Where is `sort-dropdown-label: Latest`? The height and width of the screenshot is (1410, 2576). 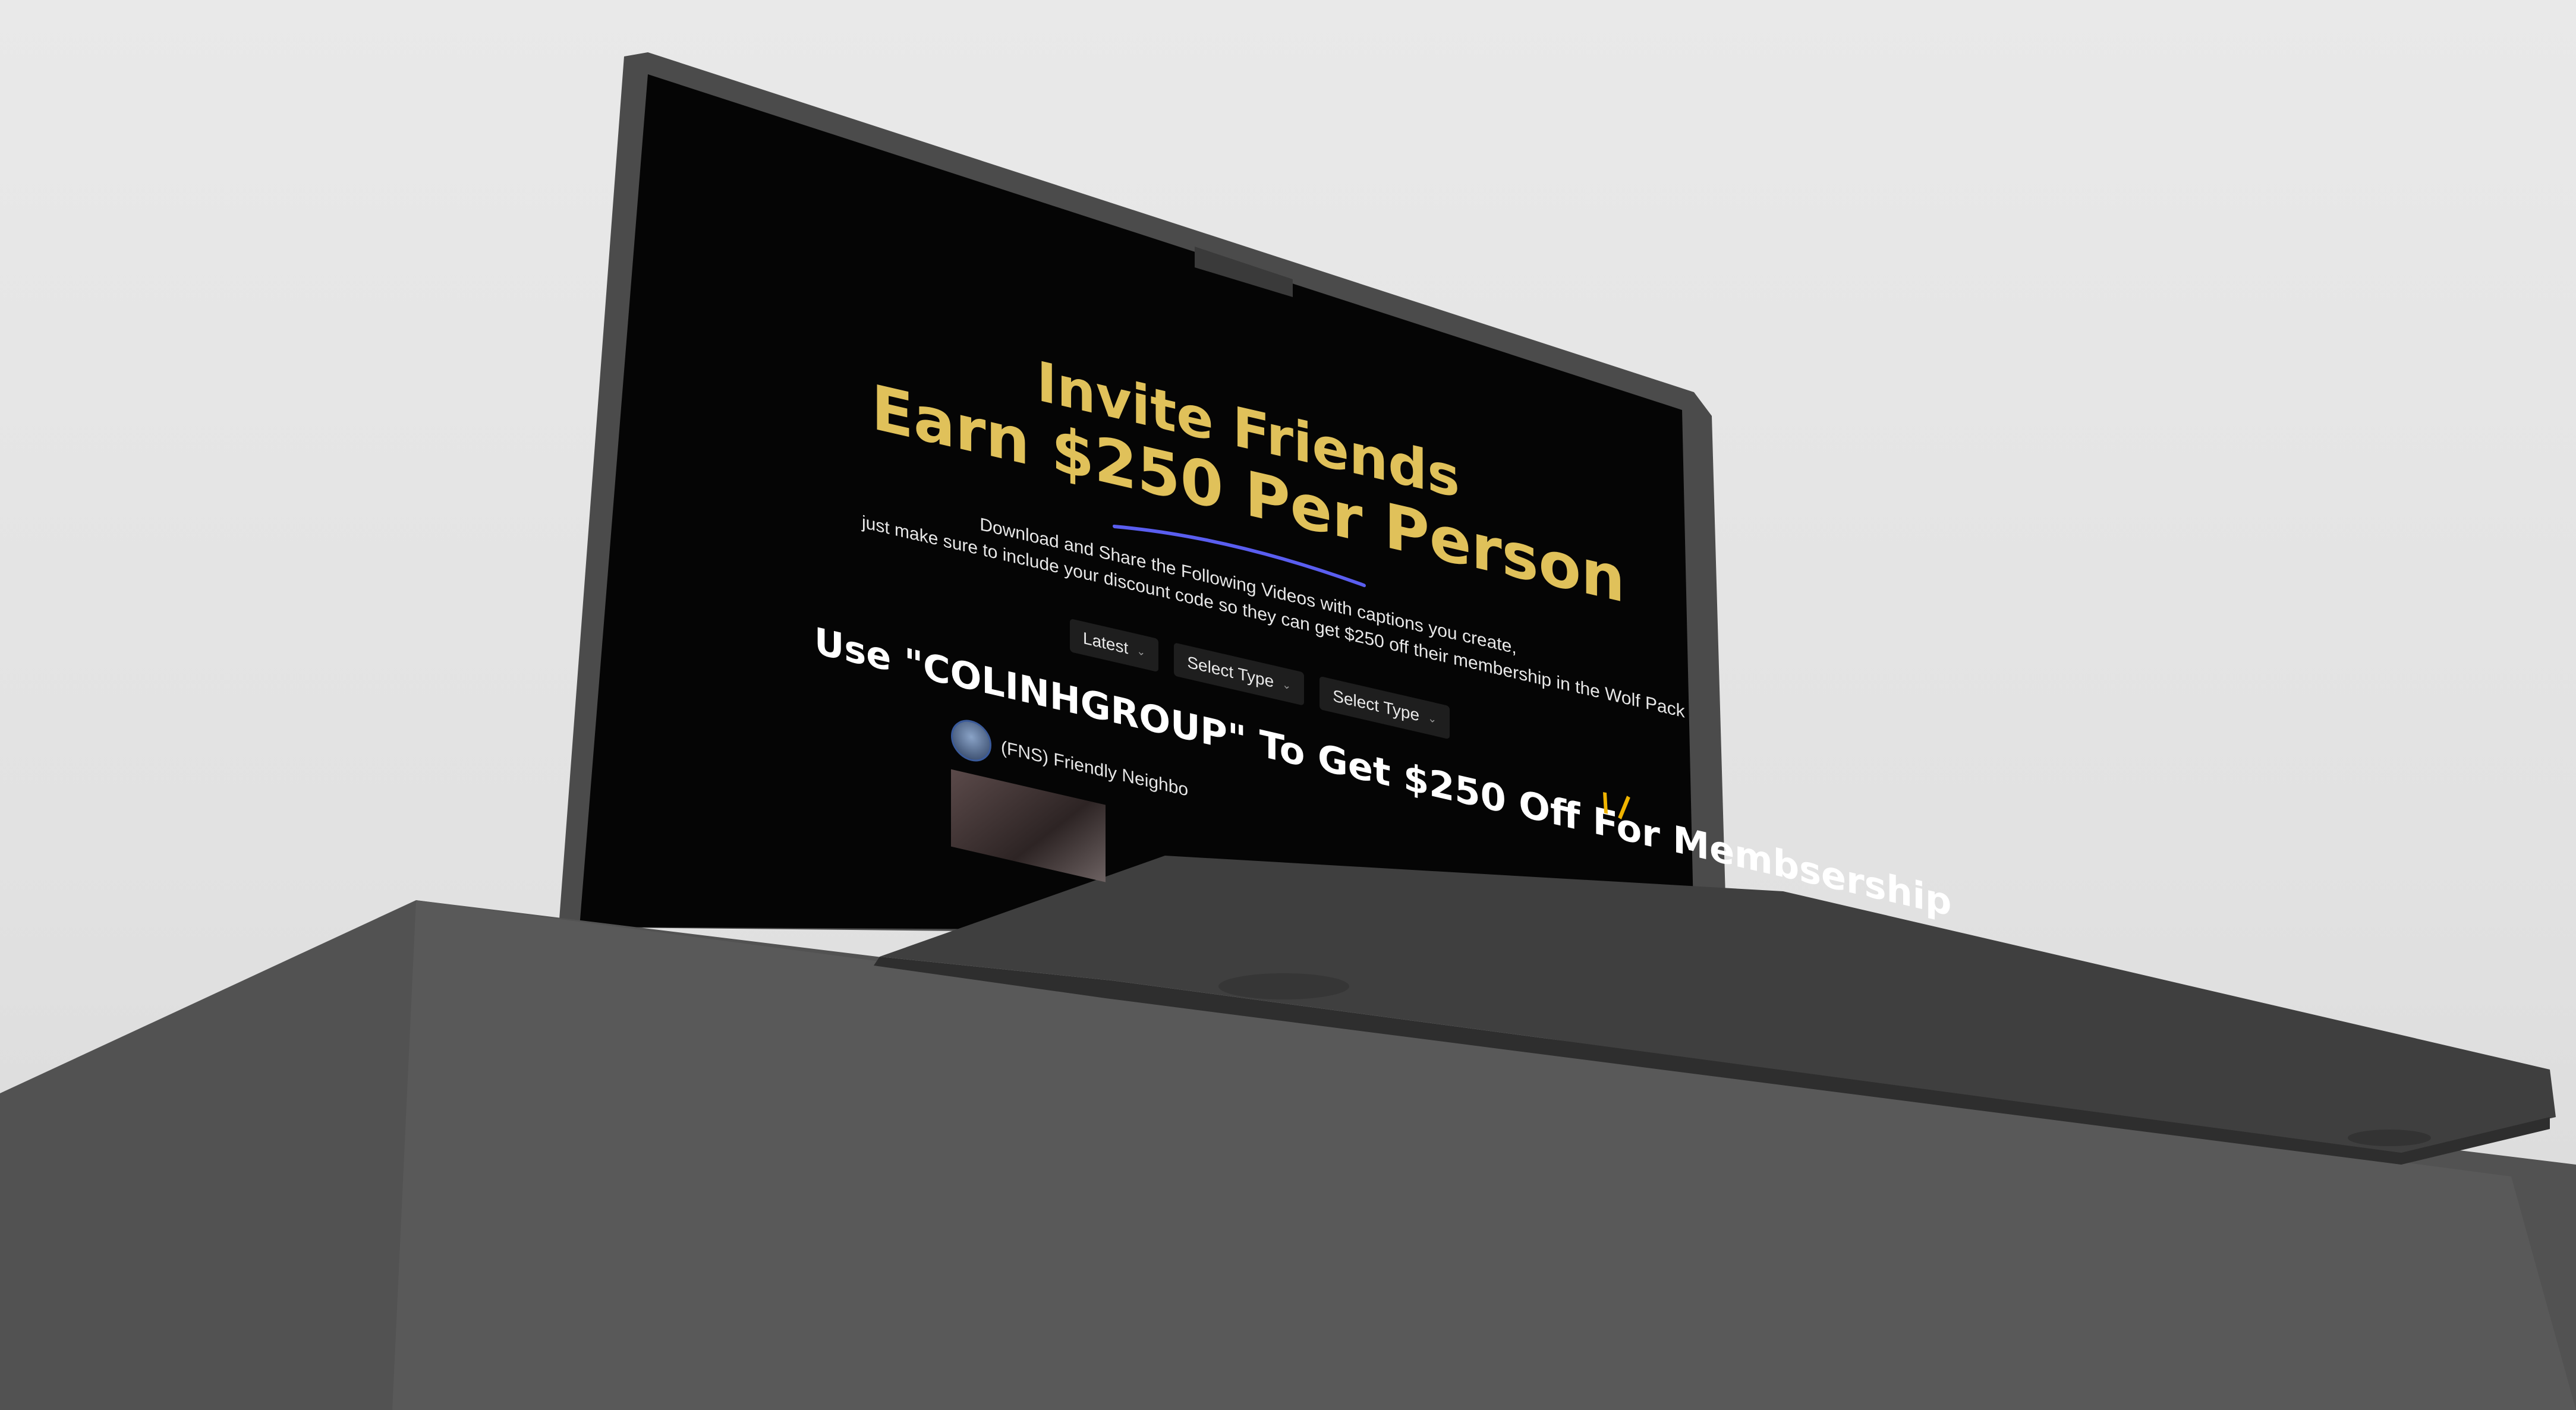 sort-dropdown-label: Latest is located at coordinates (1106, 643).